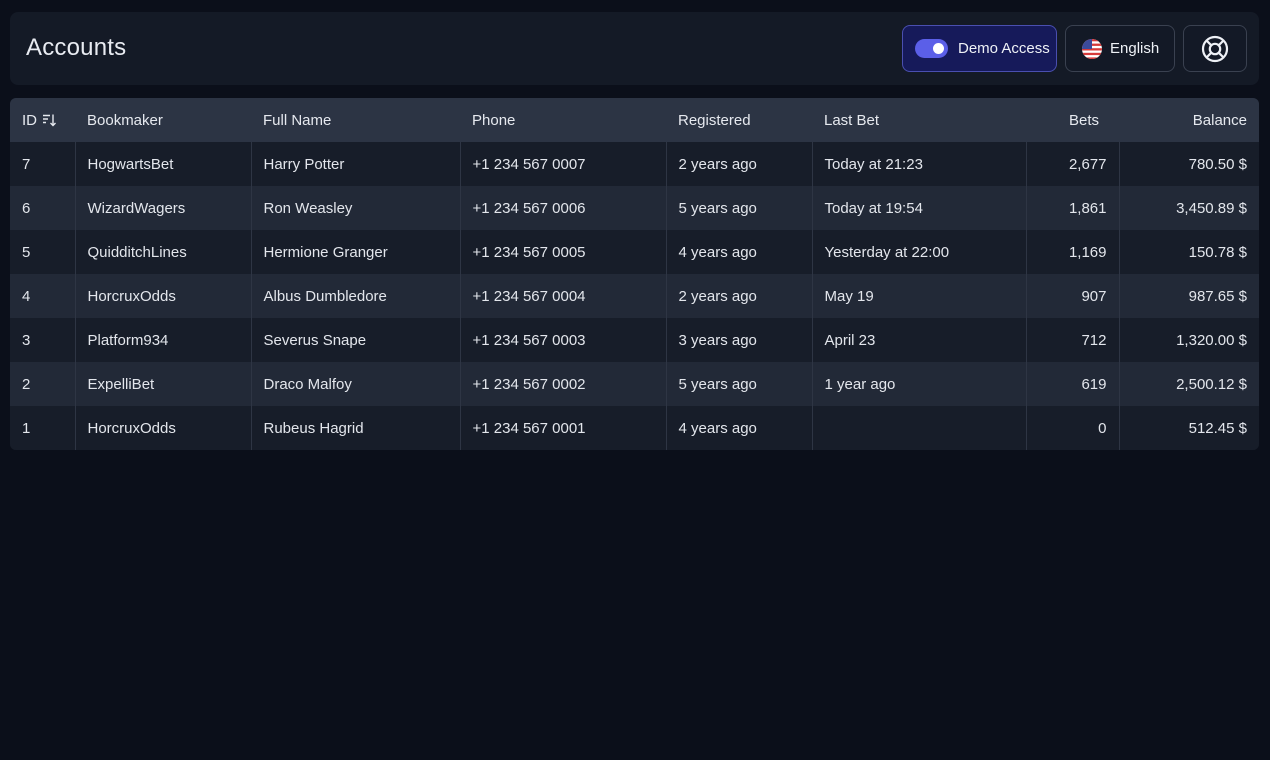  Describe the element at coordinates (162, 208) in the screenshot. I see `cell-bookmaker: WizardWagers` at that location.